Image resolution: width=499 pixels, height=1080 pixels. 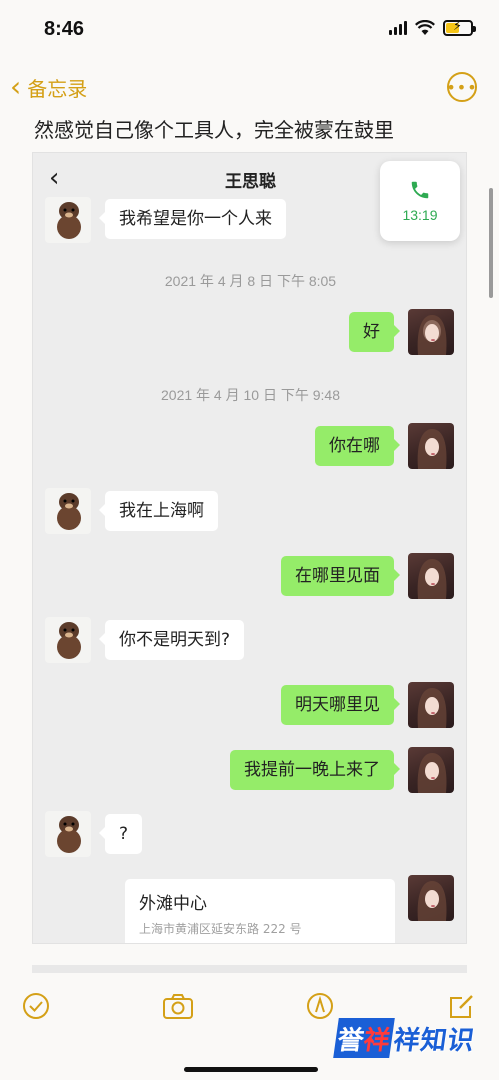 What do you see at coordinates (250, 281) in the screenshot?
I see `message-timestamp: 2021 年 4 月 8 日 下午 8:05` at bounding box center [250, 281].